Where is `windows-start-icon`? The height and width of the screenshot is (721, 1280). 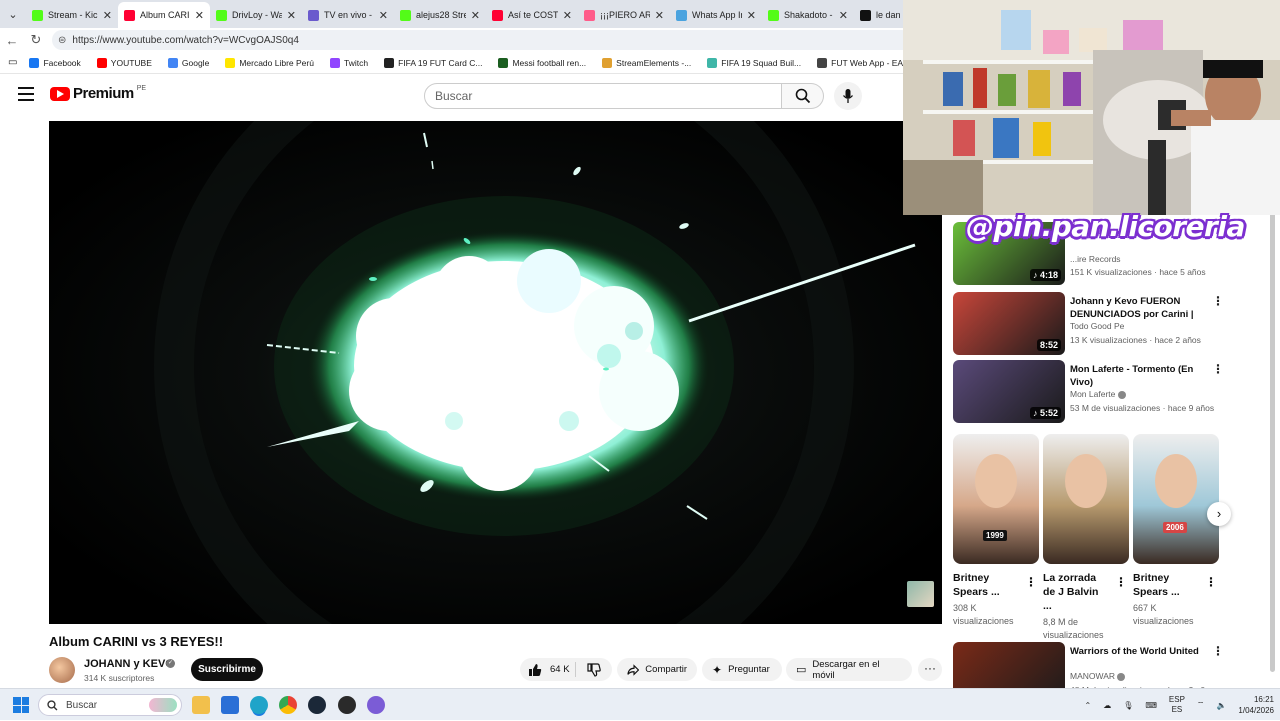 windows-start-icon is located at coordinates (21, 705).